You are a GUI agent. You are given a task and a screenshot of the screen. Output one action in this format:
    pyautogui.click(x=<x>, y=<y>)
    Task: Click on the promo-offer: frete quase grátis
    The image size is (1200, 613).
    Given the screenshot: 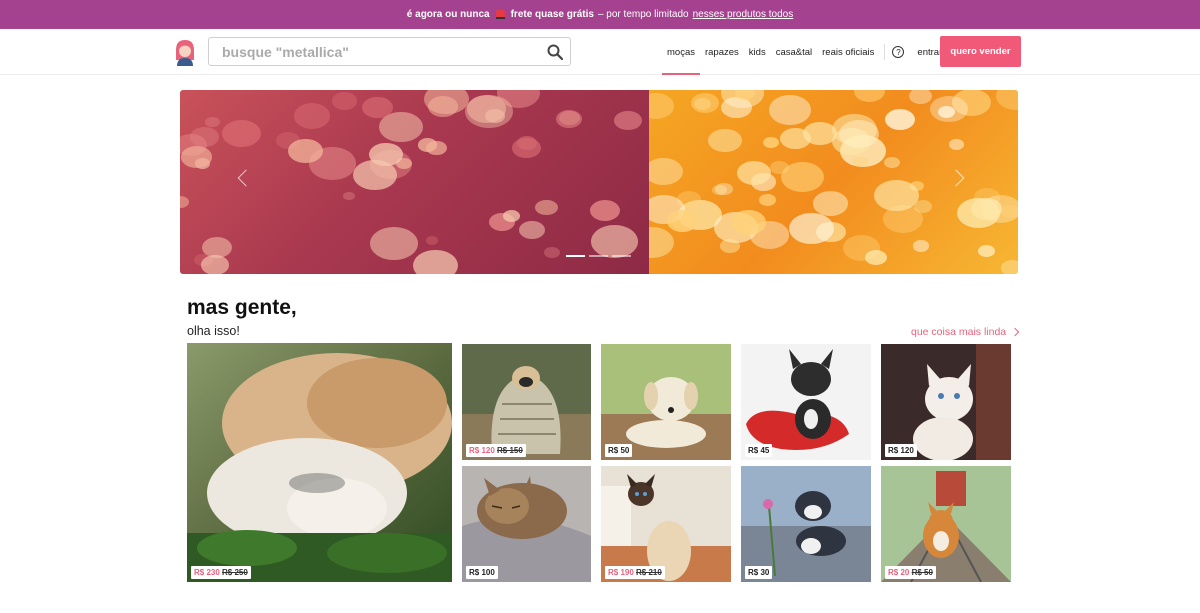 What is the action you would take?
    pyautogui.click(x=552, y=14)
    